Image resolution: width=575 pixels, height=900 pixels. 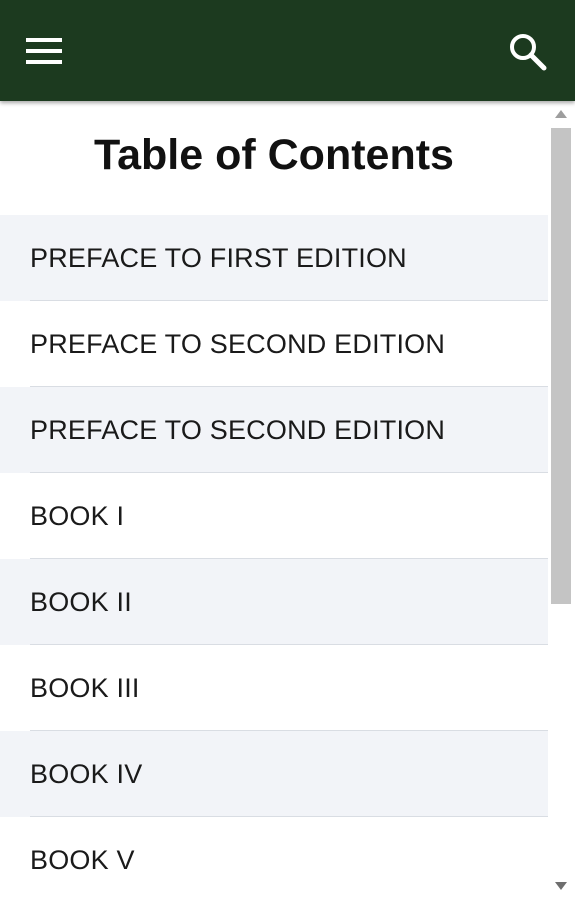 I want to click on toc-item-book-2: BOOK II, so click(x=274, y=602).